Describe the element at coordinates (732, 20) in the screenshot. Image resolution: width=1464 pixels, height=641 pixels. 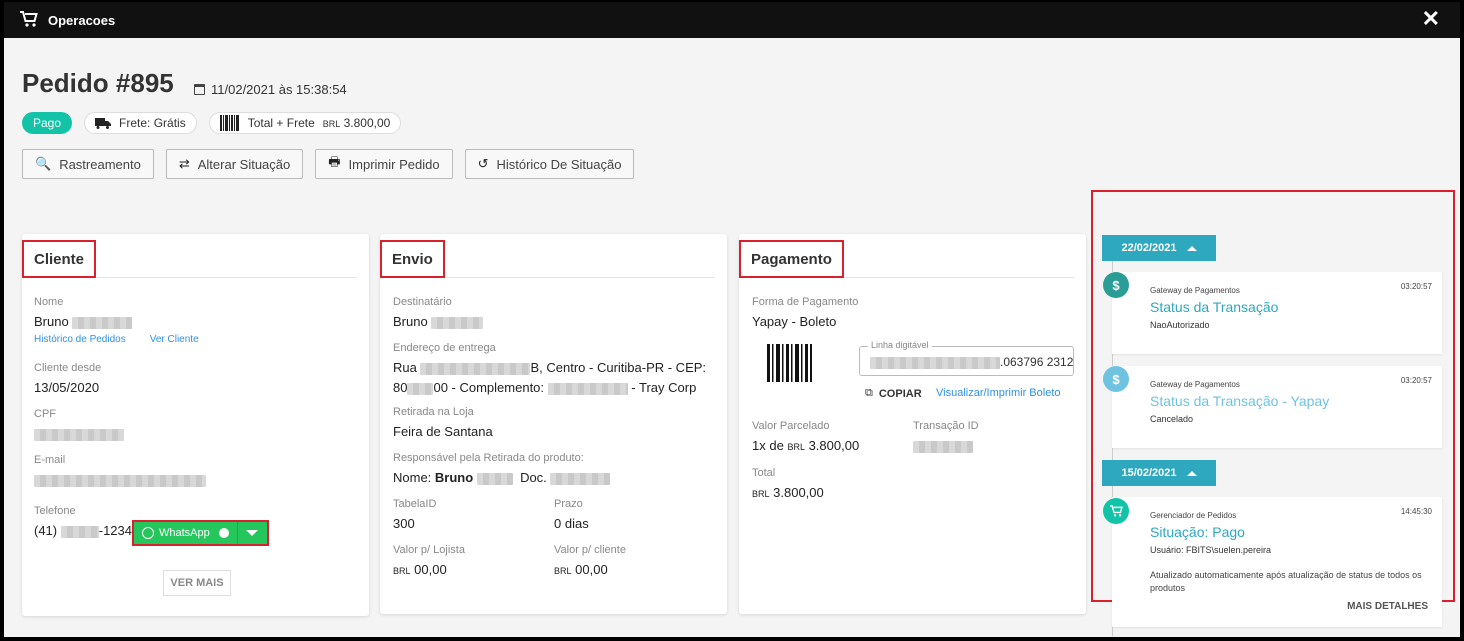
I see `window-titlebar: Operacoes ✕` at that location.